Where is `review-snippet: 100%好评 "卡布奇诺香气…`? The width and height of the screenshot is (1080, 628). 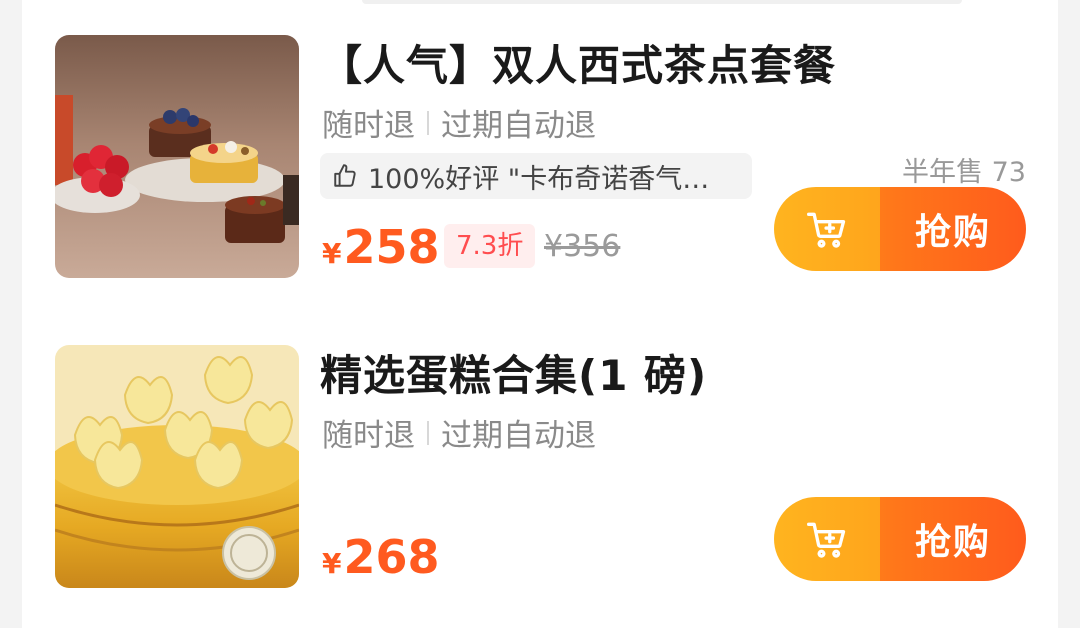 review-snippet: 100%好评 "卡布奇诺香气… is located at coordinates (536, 176).